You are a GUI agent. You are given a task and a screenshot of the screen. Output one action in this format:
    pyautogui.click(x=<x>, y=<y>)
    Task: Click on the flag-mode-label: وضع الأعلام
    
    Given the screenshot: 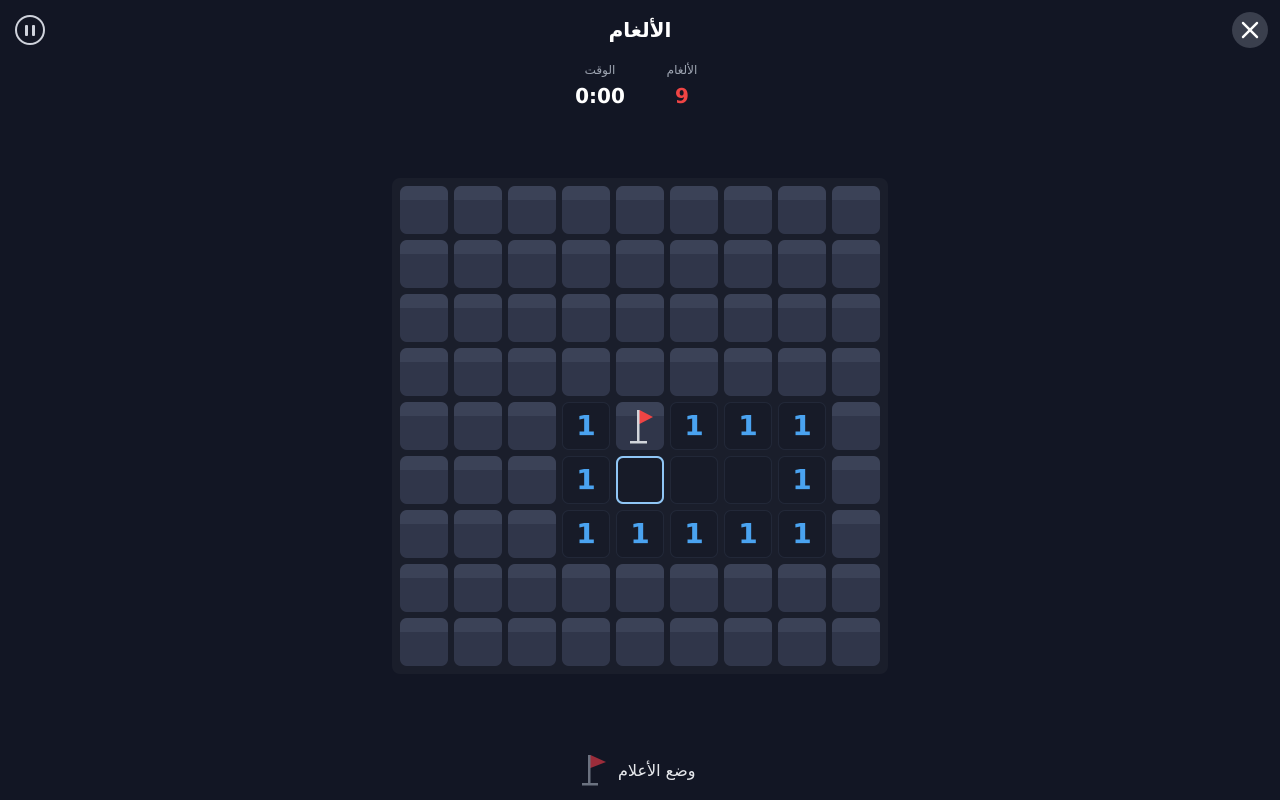 What is the action you would take?
    pyautogui.click(x=657, y=770)
    